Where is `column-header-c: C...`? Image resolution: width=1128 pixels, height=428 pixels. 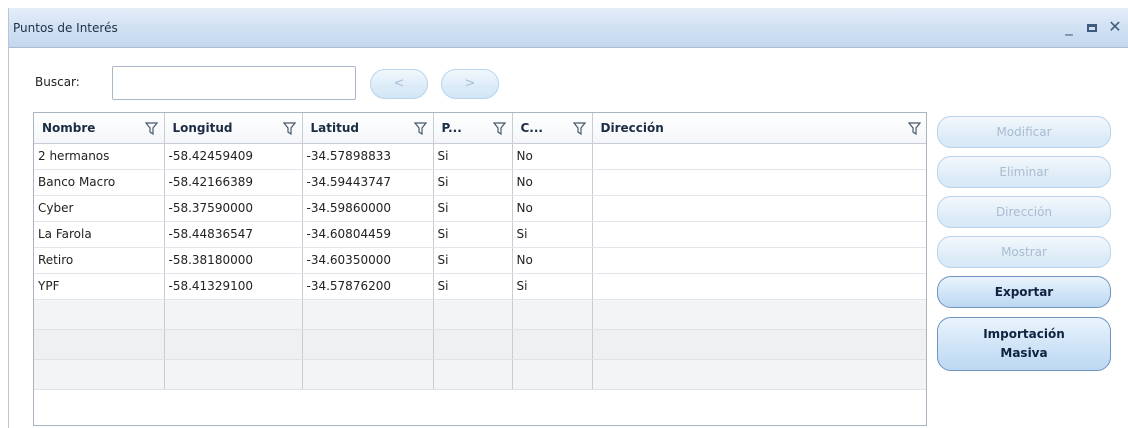 column-header-c: C... is located at coordinates (552, 128).